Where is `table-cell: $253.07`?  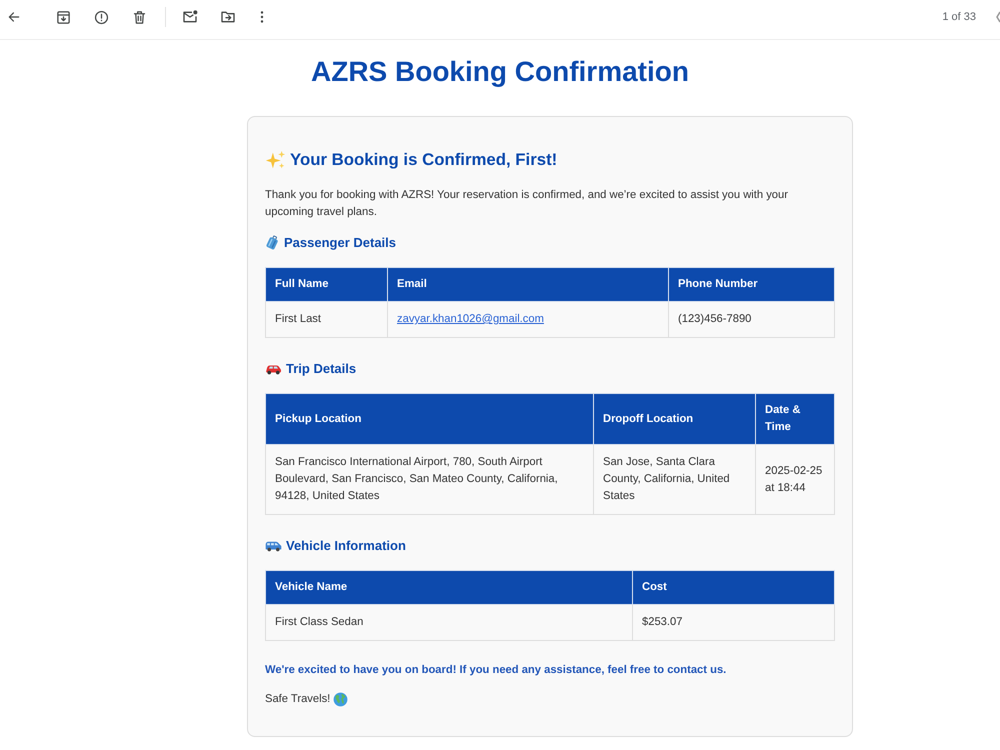 table-cell: $253.07 is located at coordinates (733, 622).